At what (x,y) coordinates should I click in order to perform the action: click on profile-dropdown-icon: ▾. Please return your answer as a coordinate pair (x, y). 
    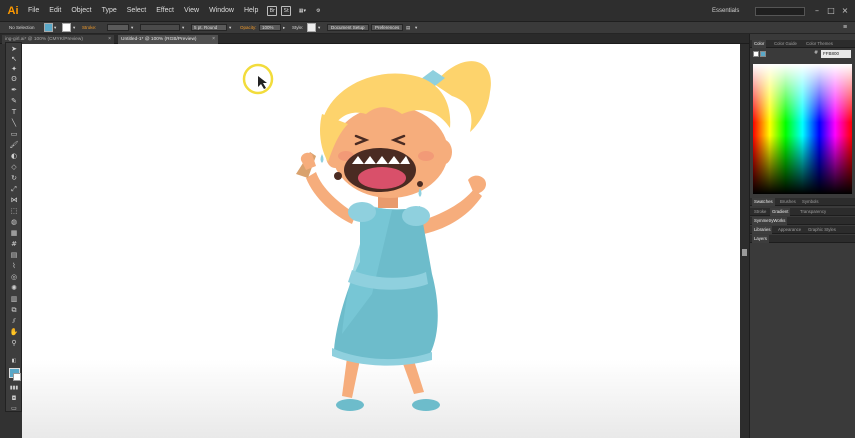
    Looking at the image, I should click on (183, 27).